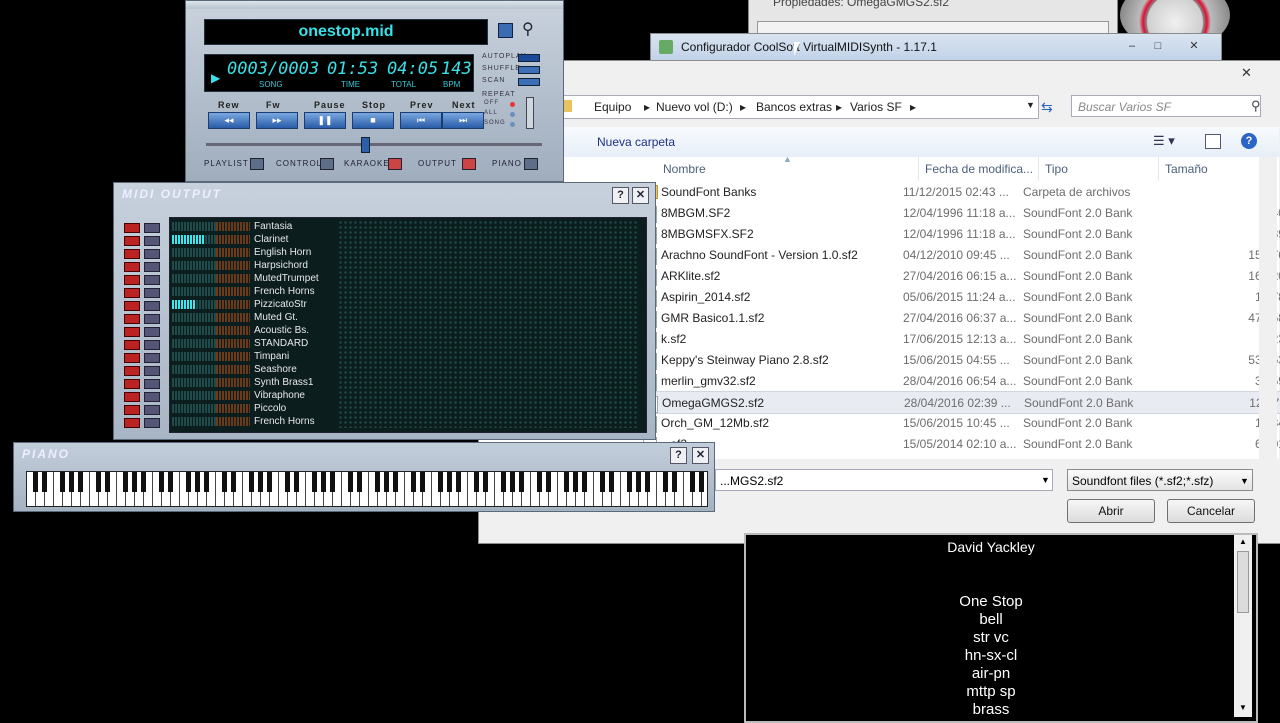  What do you see at coordinates (374, 144) in the screenshot?
I see `seek-track` at bounding box center [374, 144].